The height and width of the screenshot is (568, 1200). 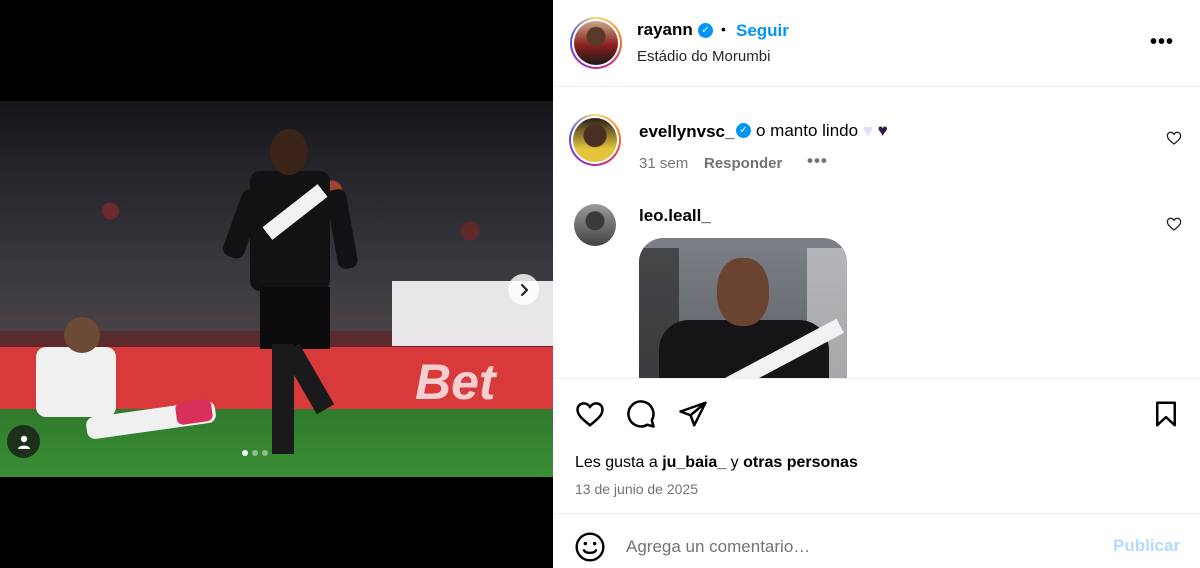 What do you see at coordinates (1146, 546) in the screenshot?
I see `publish-button: Publicar` at bounding box center [1146, 546].